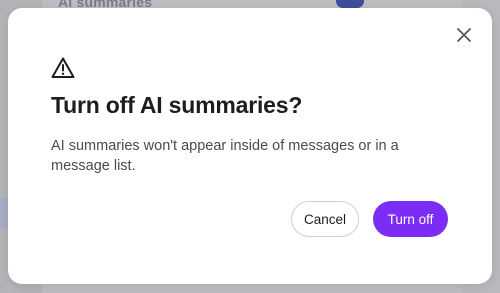 The height and width of the screenshot is (293, 500). What do you see at coordinates (325, 219) in the screenshot?
I see `cancel-button: Cancel` at bounding box center [325, 219].